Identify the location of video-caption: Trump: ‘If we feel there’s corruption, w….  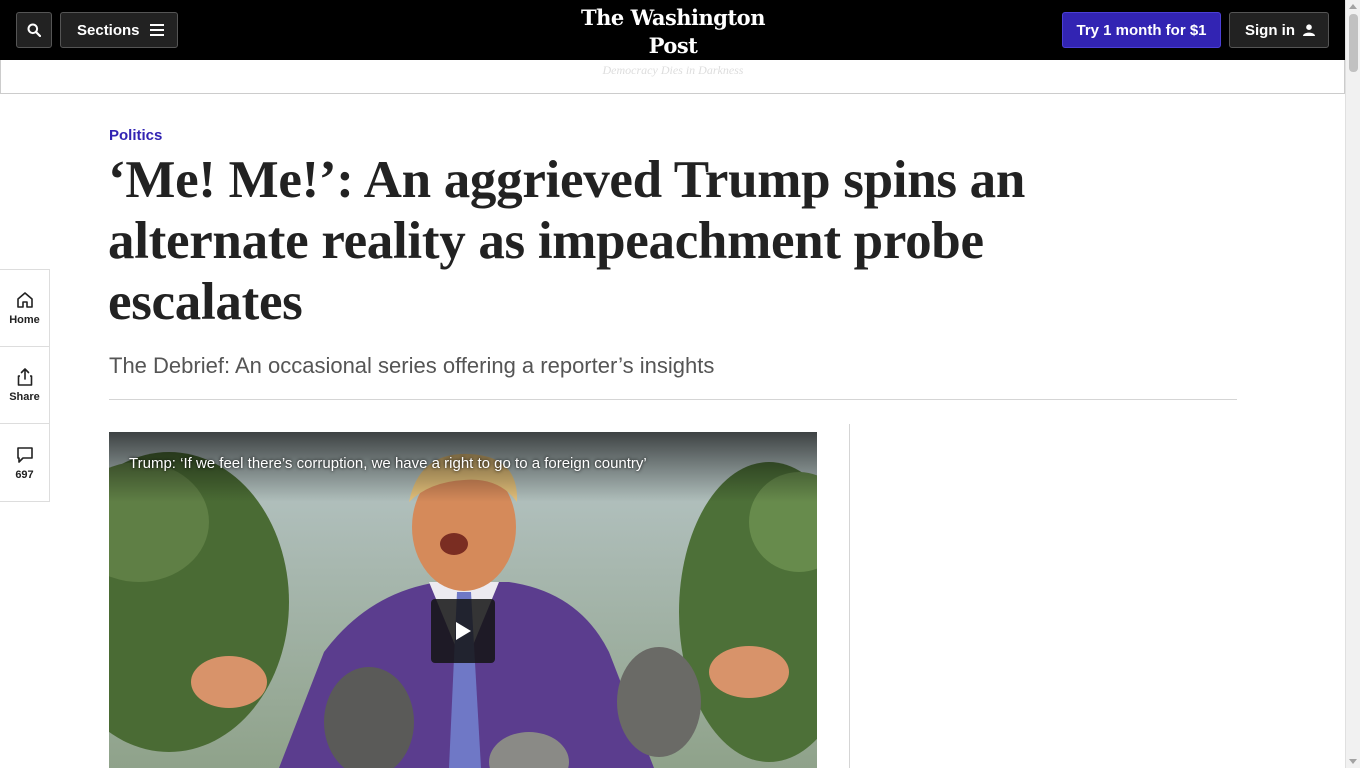
(388, 463).